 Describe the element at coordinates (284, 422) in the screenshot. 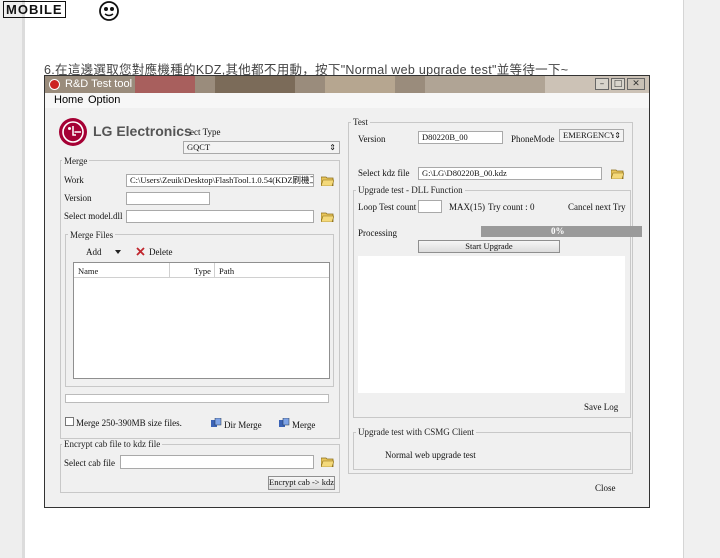

I see `merge-icon` at that location.